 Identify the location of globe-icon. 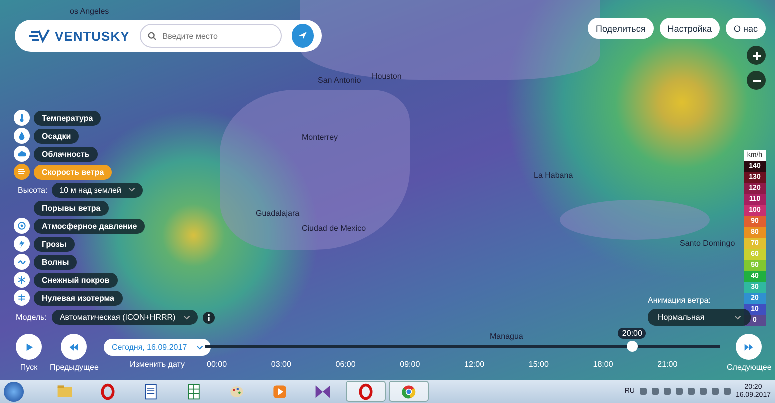
(409, 391).